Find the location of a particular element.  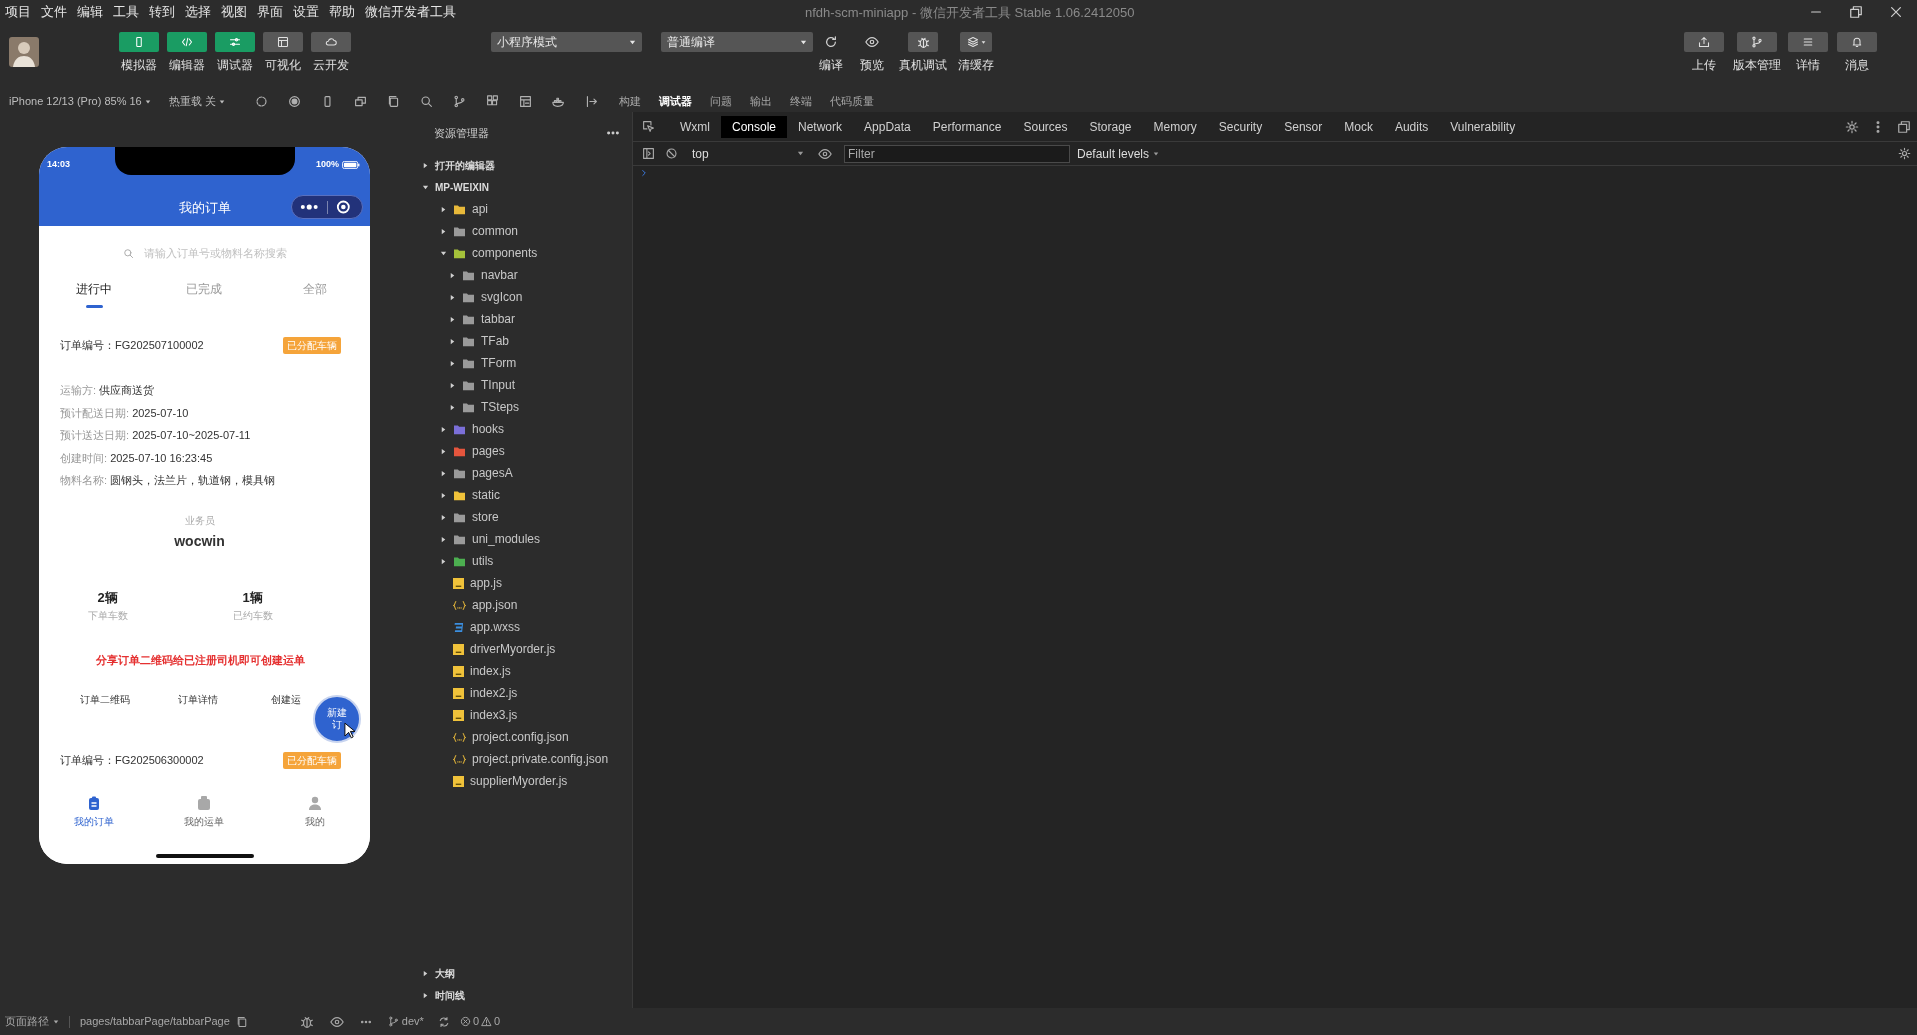

folder-name: pagesA is located at coordinates (492, 473).